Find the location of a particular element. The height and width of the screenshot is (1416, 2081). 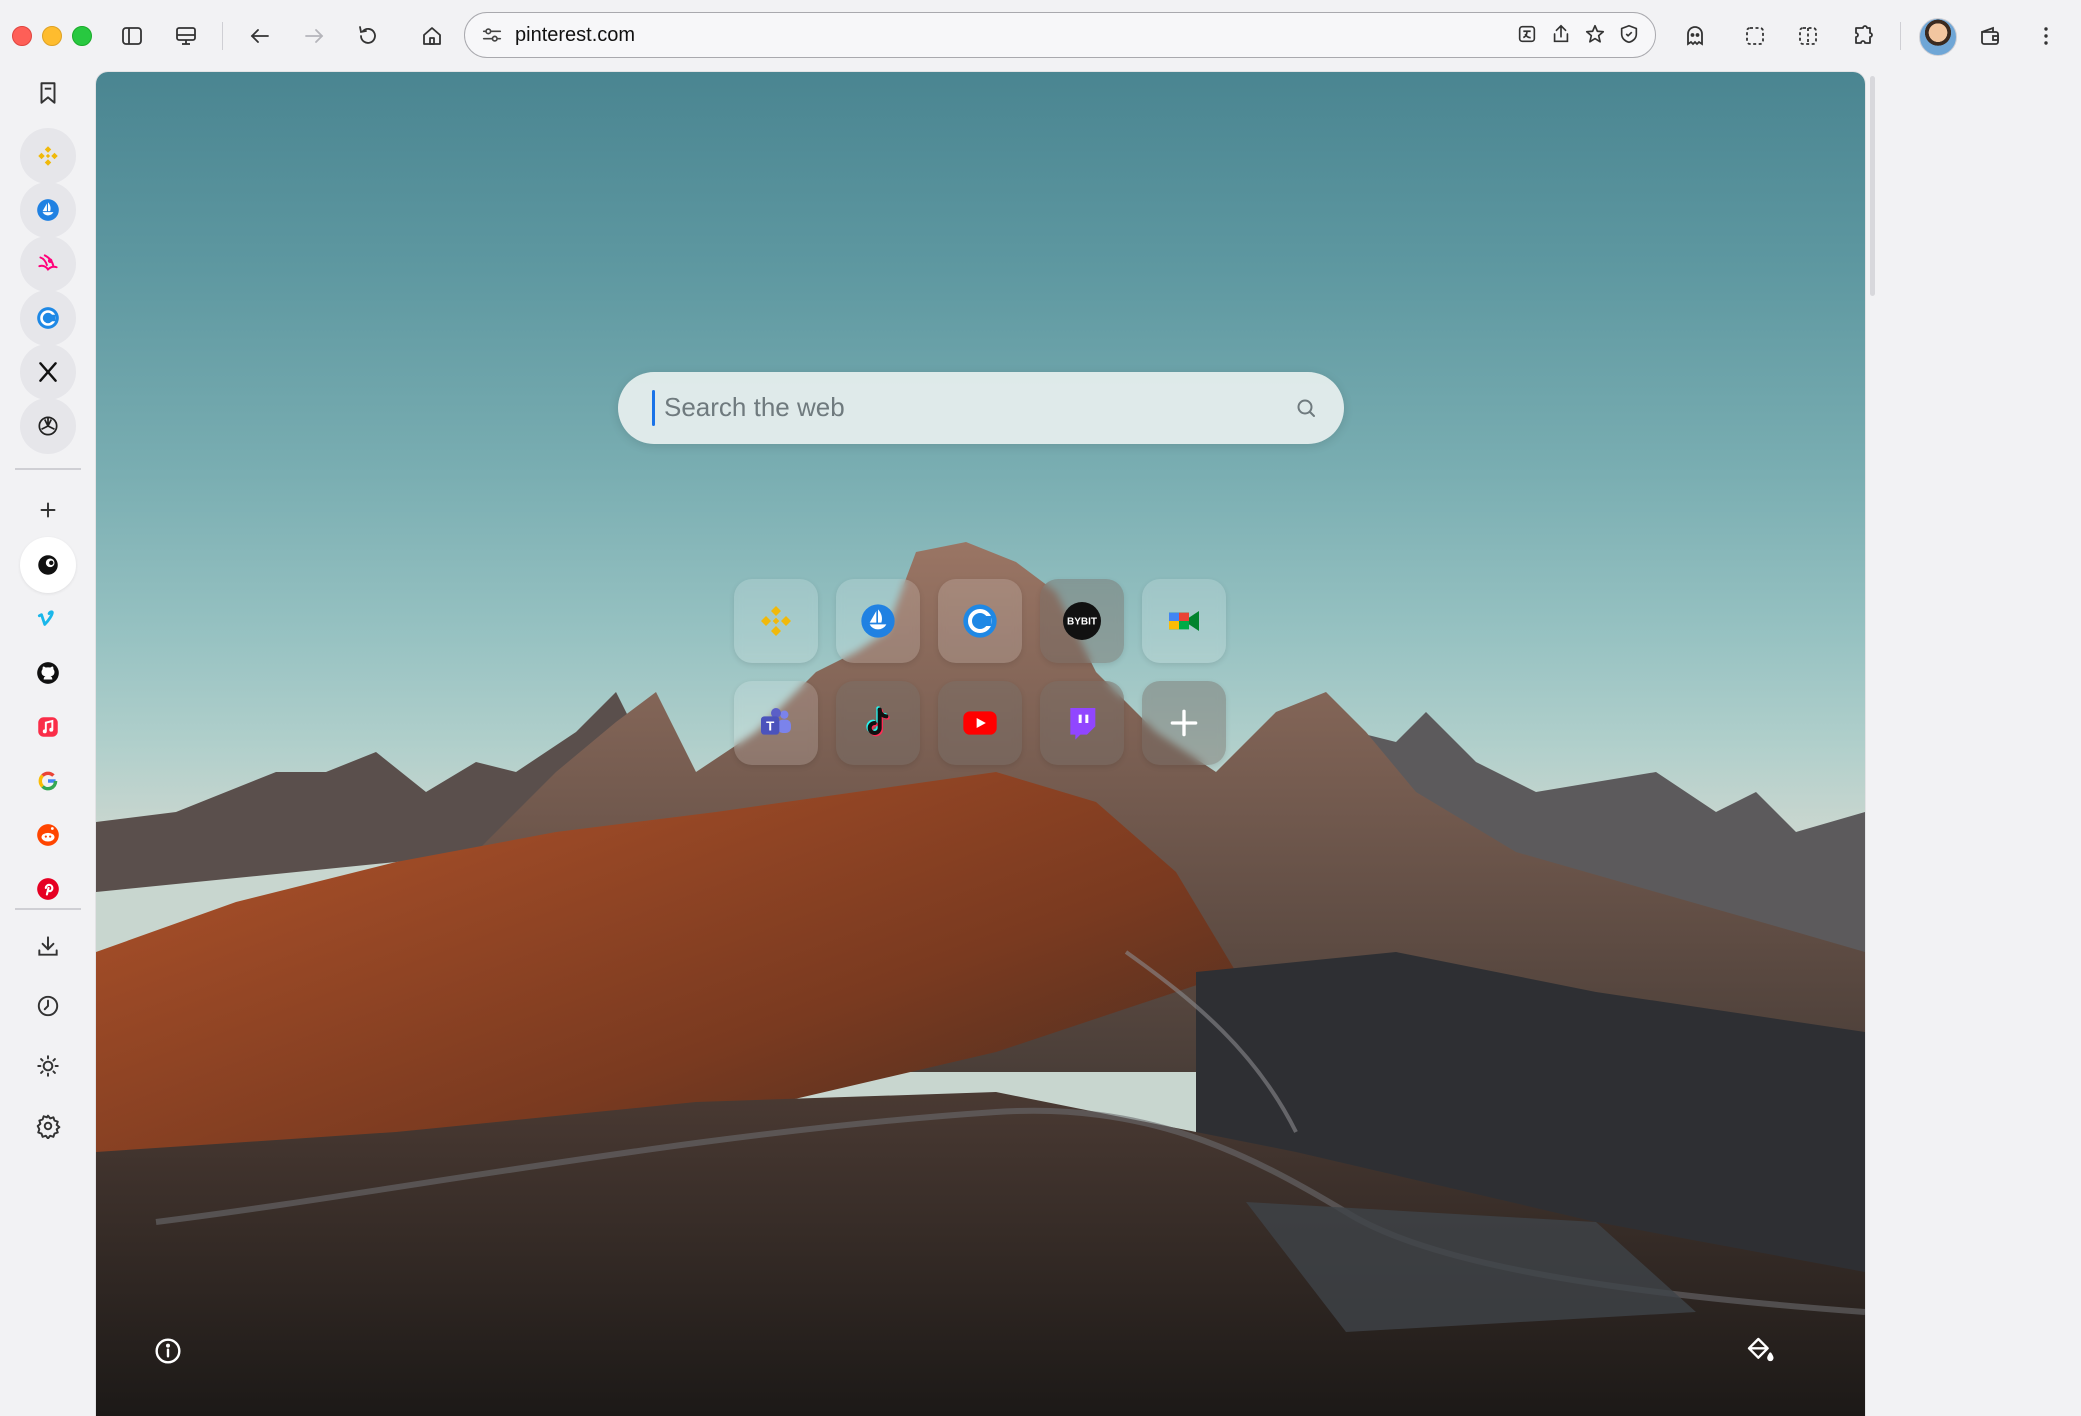

pinterest-icon is located at coordinates (48, 889).